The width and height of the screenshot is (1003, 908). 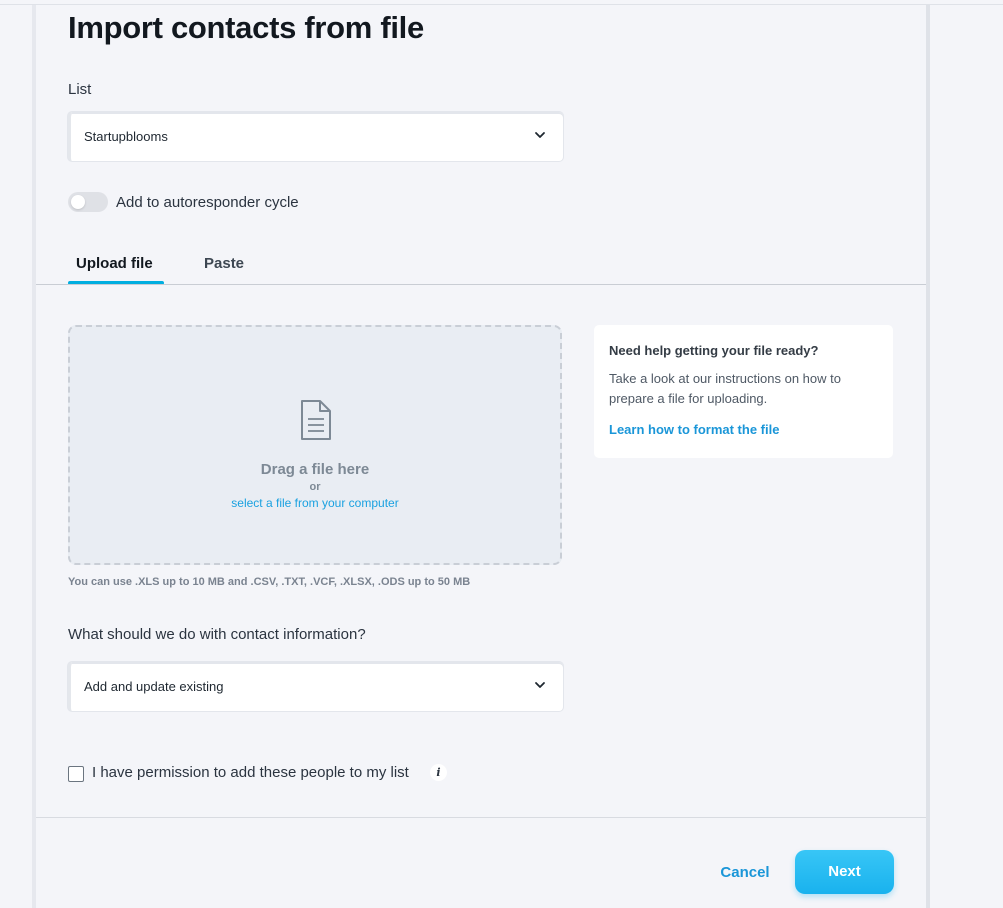 What do you see at coordinates (844, 872) in the screenshot?
I see `next-button: Next` at bounding box center [844, 872].